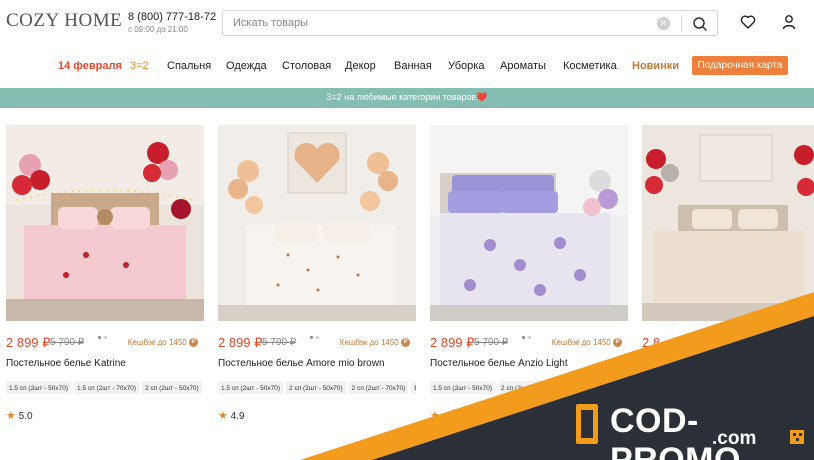  I want to click on working-hours: с 09:00 до 21:00, so click(158, 29).